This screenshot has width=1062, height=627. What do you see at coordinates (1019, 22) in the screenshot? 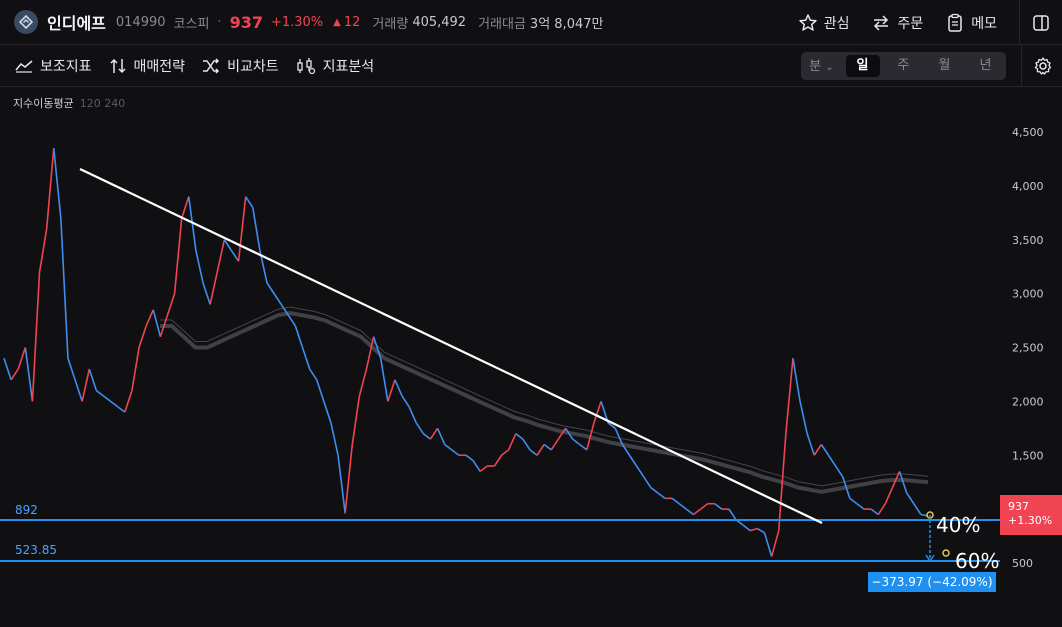
I see `divider` at bounding box center [1019, 22].